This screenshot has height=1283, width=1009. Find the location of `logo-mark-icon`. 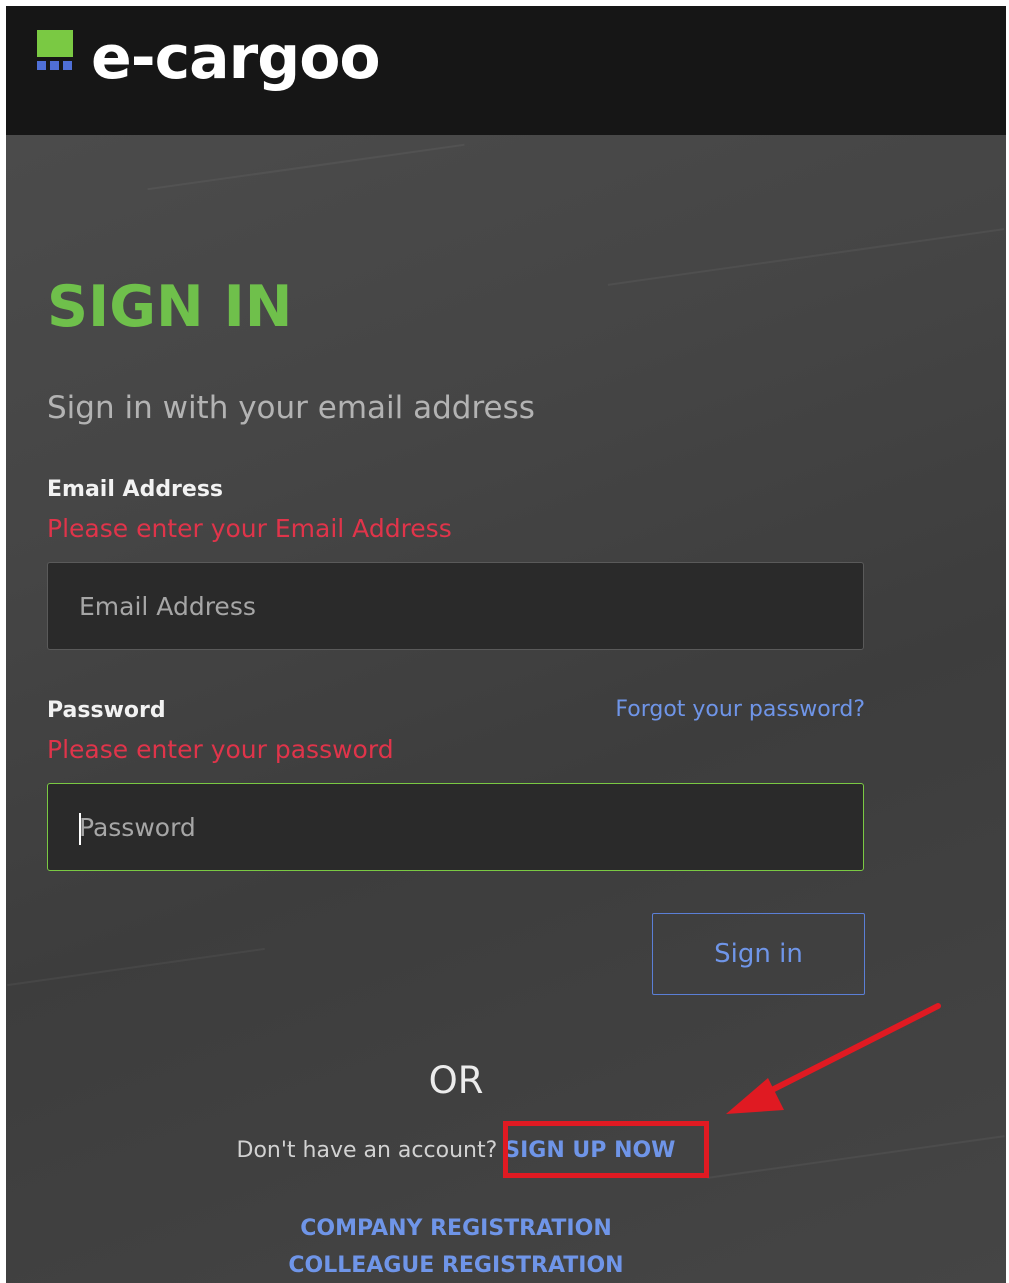

logo-mark-icon is located at coordinates (60, 53).